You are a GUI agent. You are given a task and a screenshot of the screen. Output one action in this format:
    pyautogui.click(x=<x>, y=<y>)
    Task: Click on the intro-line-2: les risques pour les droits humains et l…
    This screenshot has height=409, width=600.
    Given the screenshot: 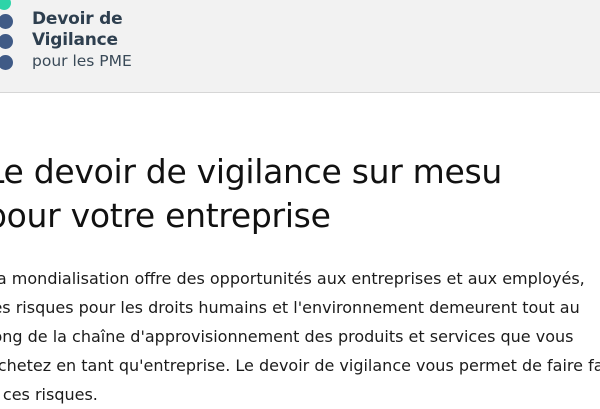 What is the action you would take?
    pyautogui.click(x=290, y=307)
    